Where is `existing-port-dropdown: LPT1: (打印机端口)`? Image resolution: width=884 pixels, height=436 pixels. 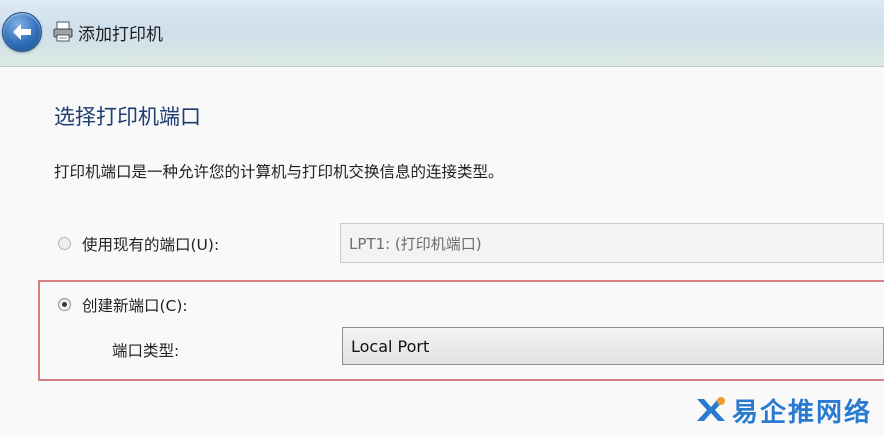 existing-port-dropdown: LPT1: (打印机端口) is located at coordinates (612, 243).